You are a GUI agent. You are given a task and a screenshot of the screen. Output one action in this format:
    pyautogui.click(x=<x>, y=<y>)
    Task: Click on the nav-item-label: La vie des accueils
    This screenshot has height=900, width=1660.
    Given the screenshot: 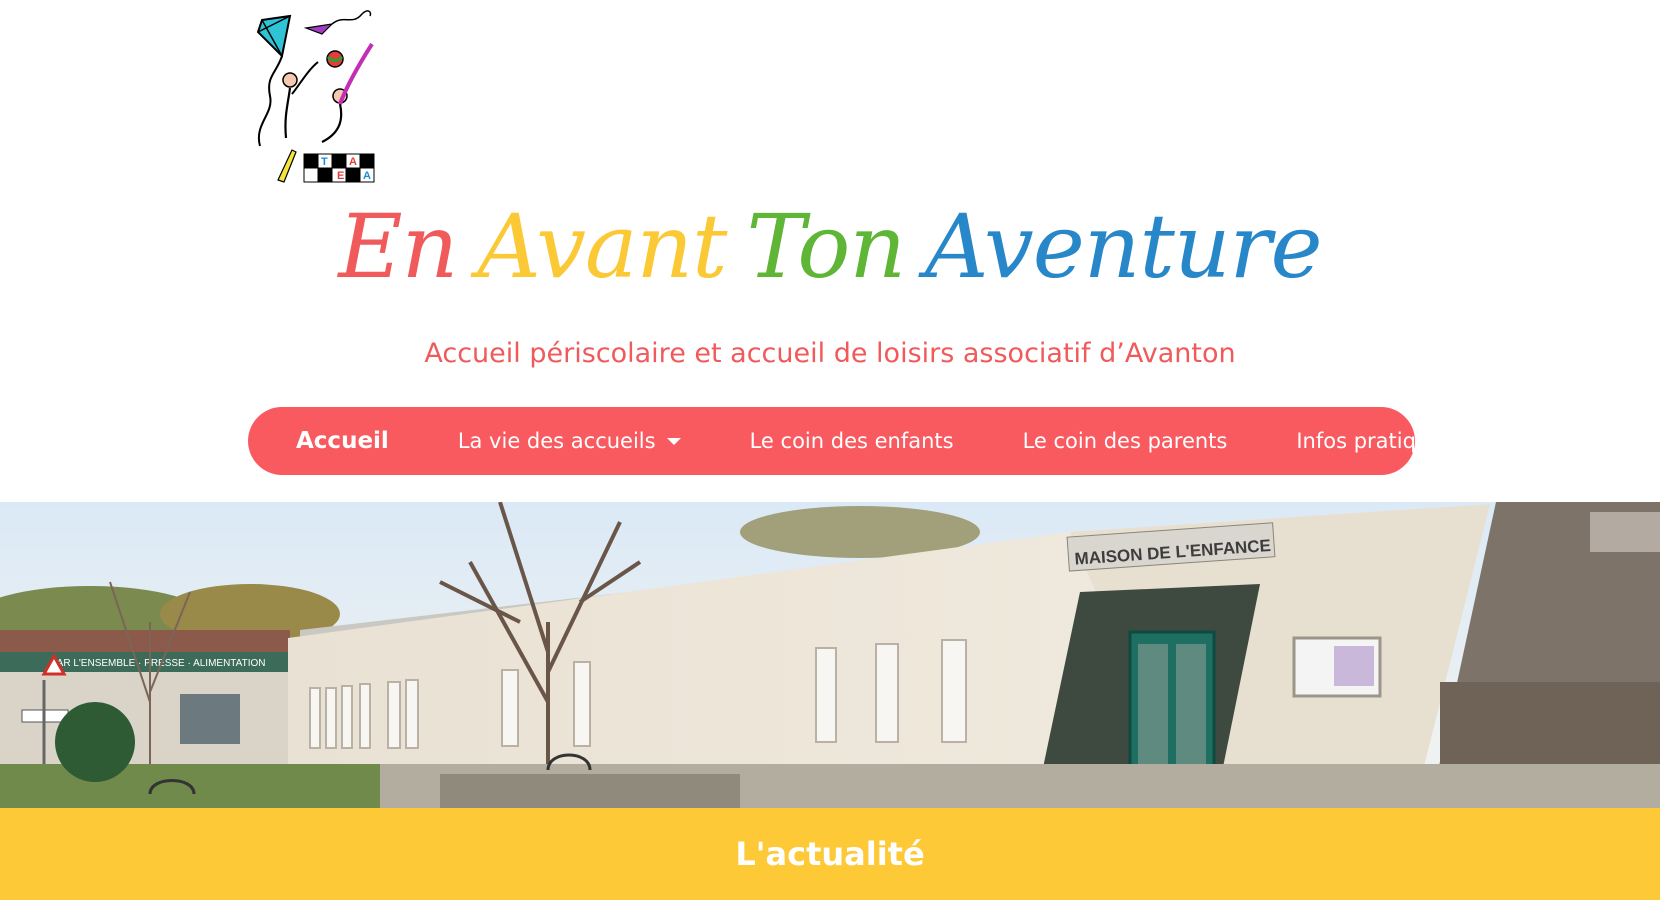 What is the action you would take?
    pyautogui.click(x=556, y=441)
    